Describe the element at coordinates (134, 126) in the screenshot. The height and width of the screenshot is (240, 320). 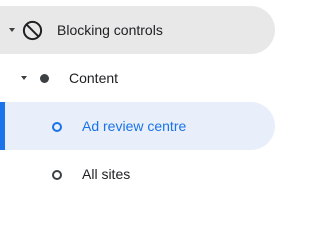
I see `nav-item-label: Ad review centre` at that location.